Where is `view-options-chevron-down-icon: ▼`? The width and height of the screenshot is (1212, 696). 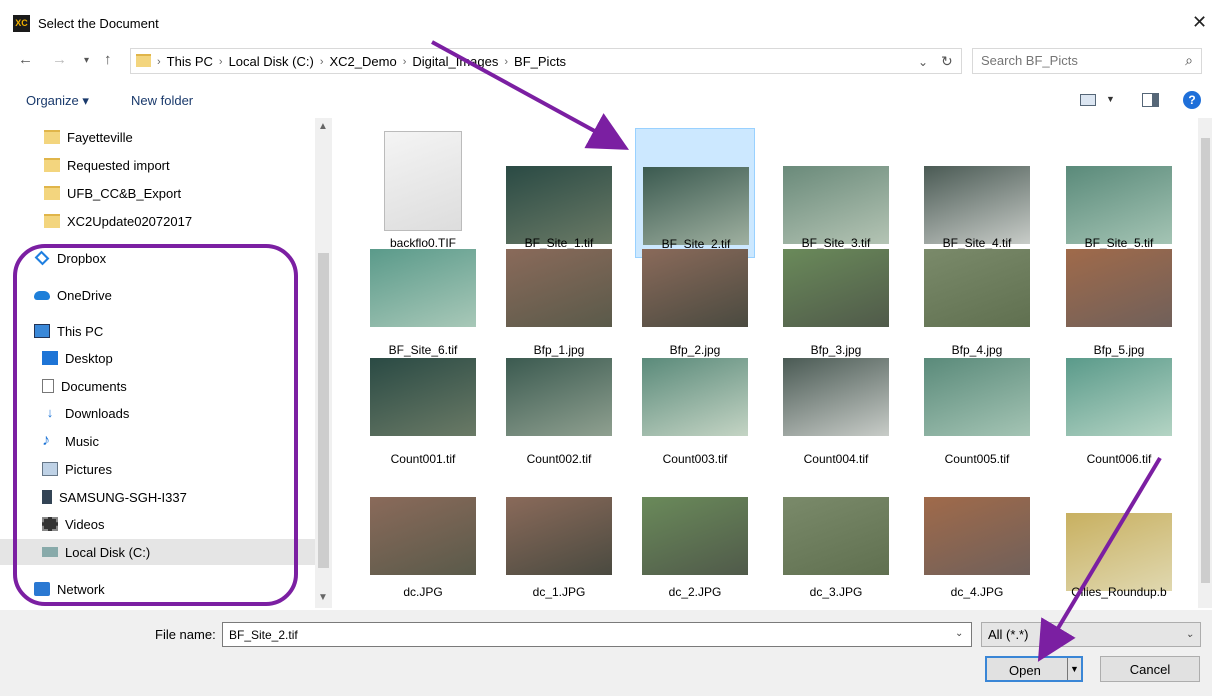 view-options-chevron-down-icon: ▼ is located at coordinates (1110, 99).